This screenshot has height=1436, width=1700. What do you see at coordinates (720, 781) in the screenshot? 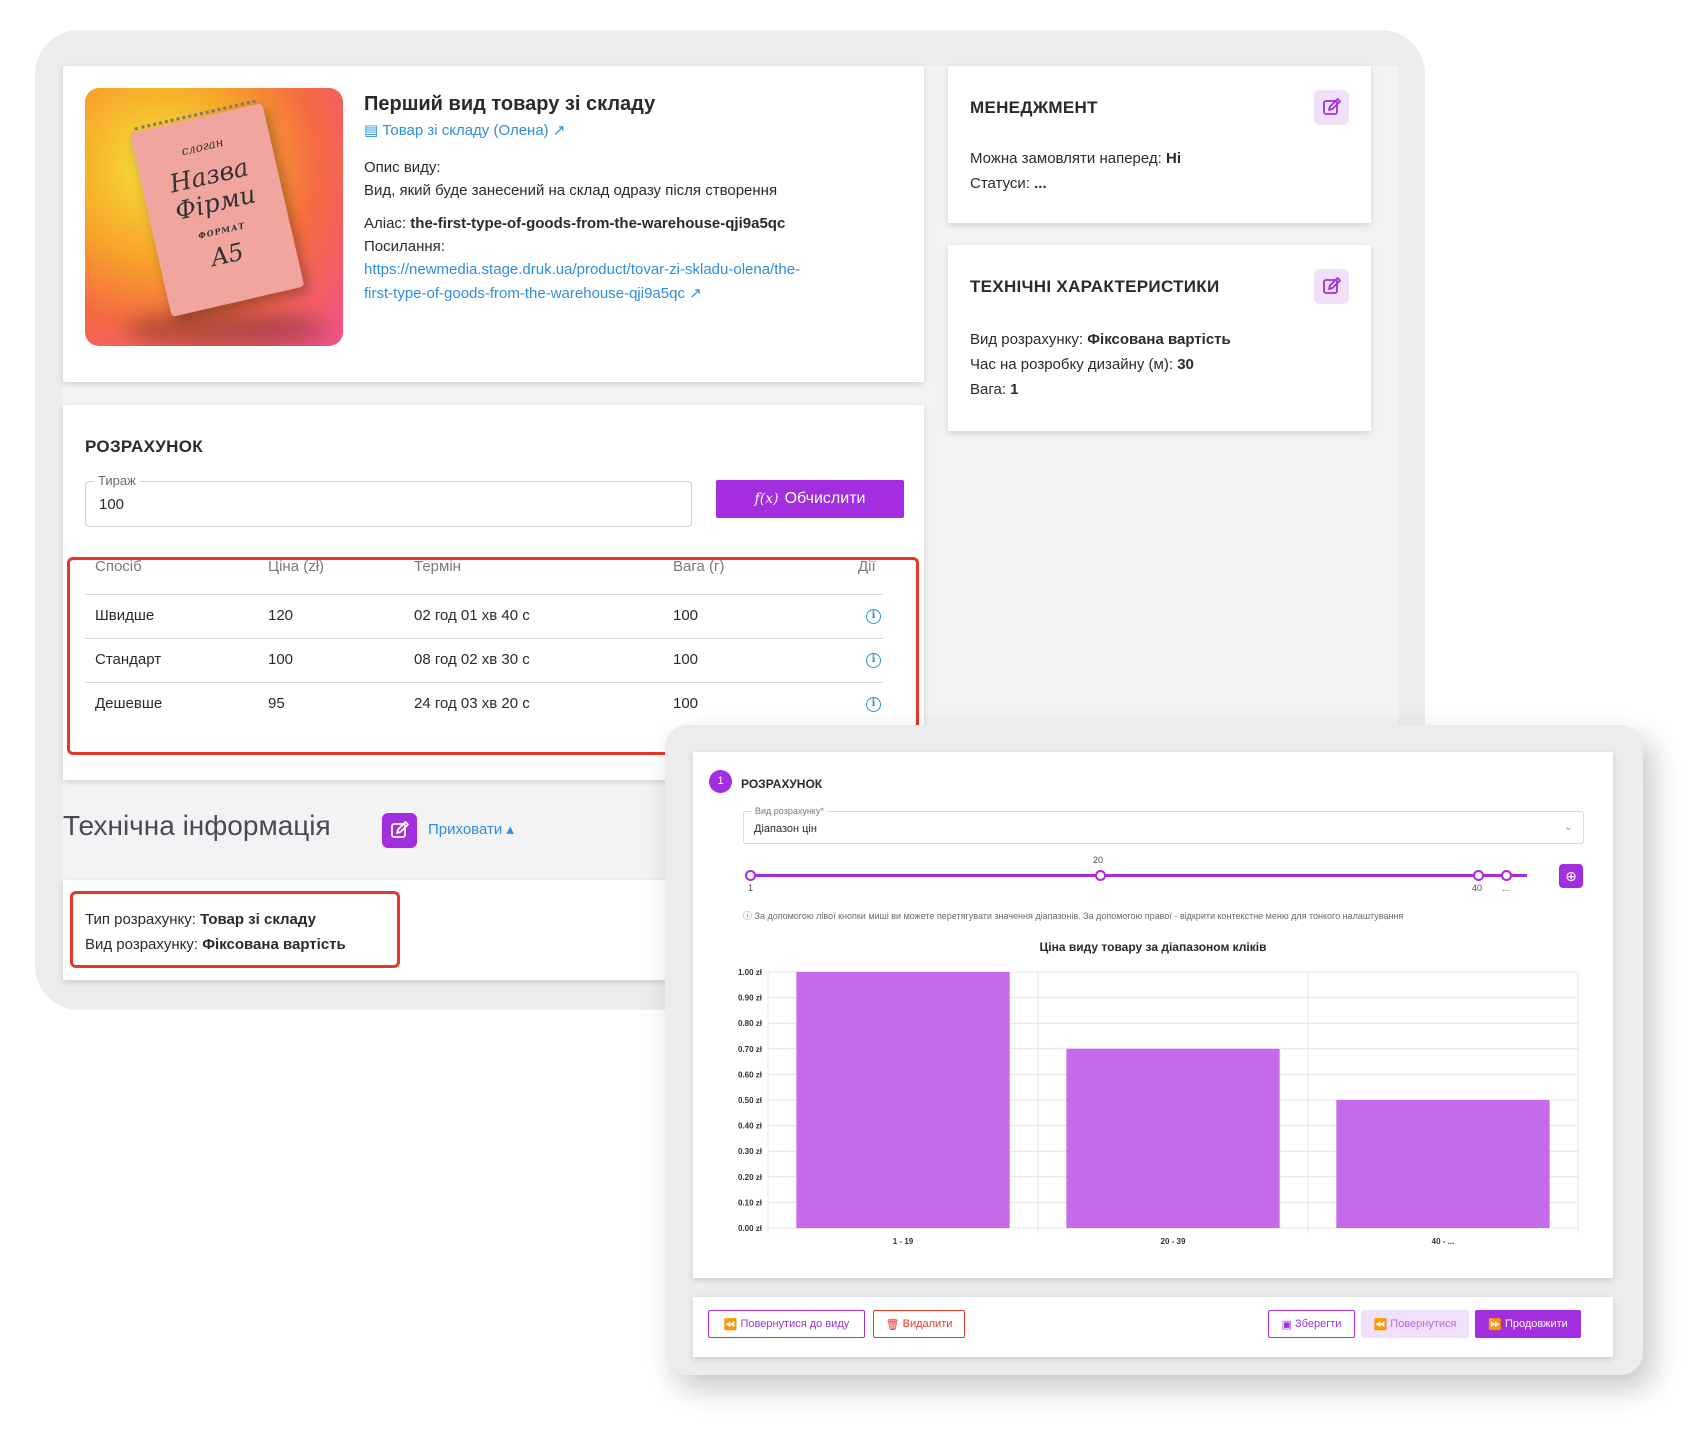
I see `step-badge: 1` at bounding box center [720, 781].